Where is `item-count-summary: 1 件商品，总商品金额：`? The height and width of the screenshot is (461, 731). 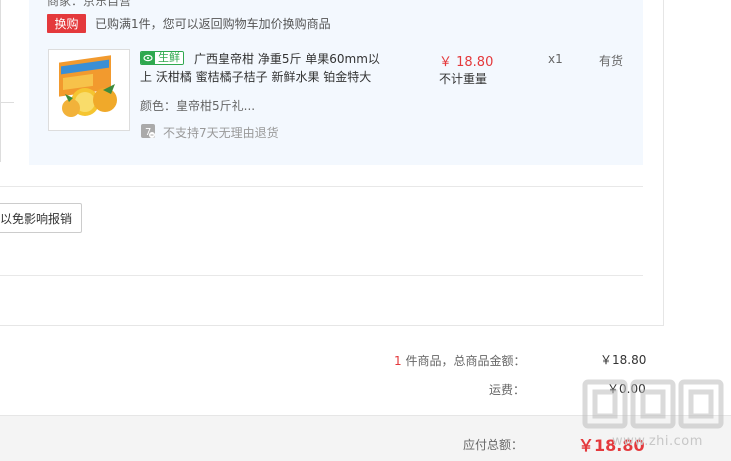
item-count-summary: 1 件商品，总商品金额： is located at coordinates (459, 360).